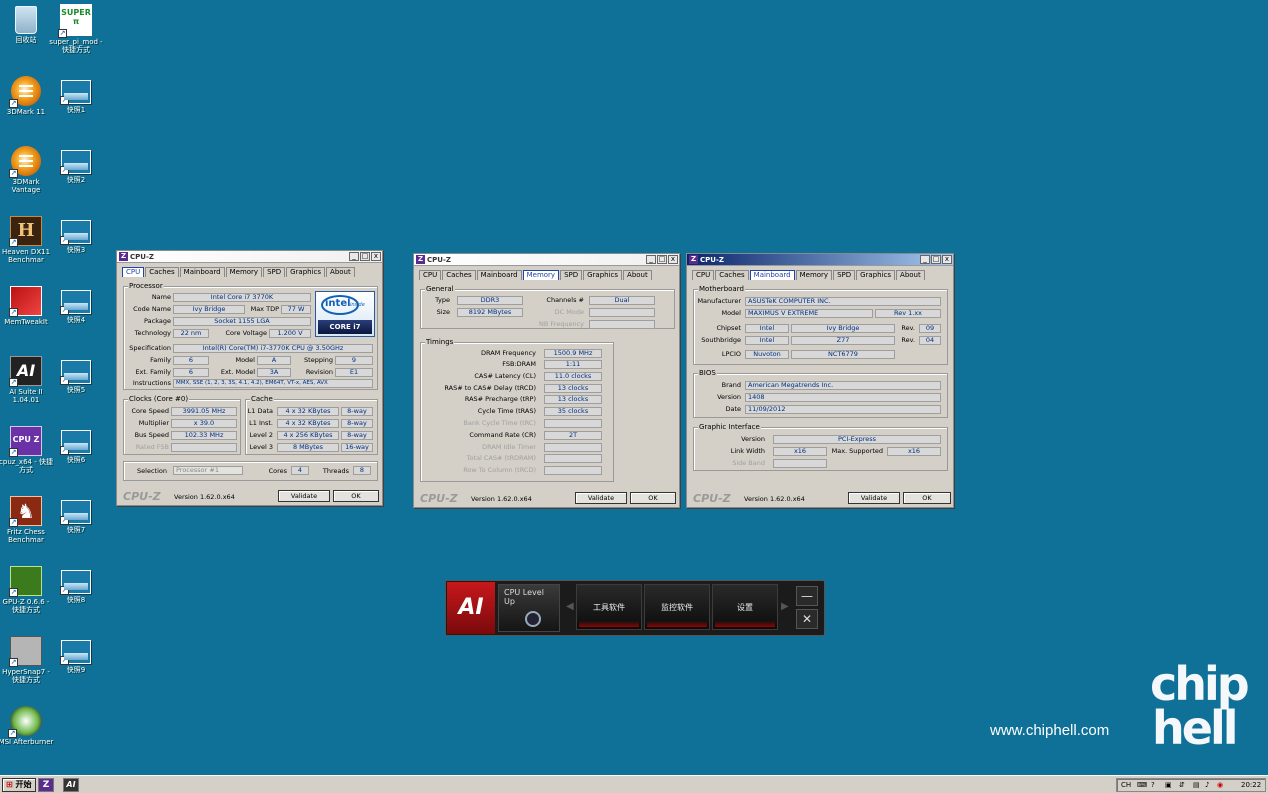 The width and height of the screenshot is (1268, 793). What do you see at coordinates (1168, 785) in the screenshot?
I see `network-icon: ▣` at bounding box center [1168, 785].